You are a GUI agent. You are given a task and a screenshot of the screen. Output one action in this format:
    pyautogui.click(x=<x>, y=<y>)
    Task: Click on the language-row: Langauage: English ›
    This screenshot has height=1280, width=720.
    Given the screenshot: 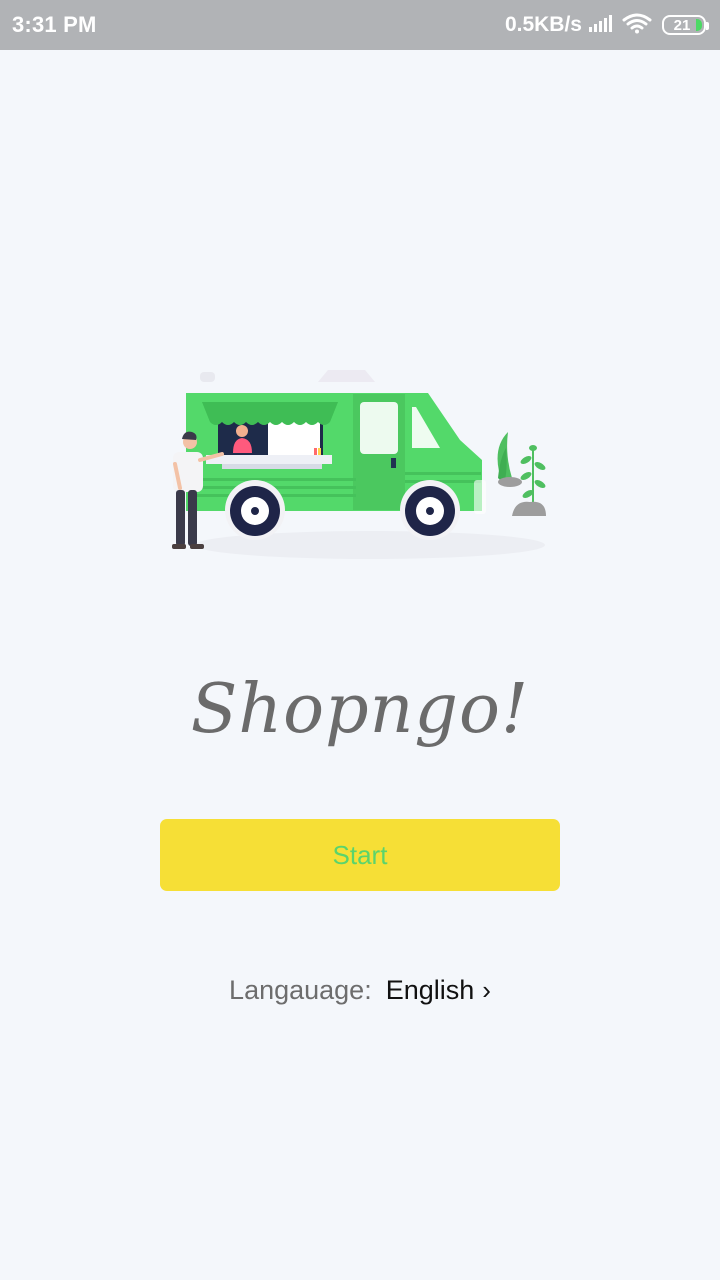 What is the action you would take?
    pyautogui.click(x=360, y=990)
    